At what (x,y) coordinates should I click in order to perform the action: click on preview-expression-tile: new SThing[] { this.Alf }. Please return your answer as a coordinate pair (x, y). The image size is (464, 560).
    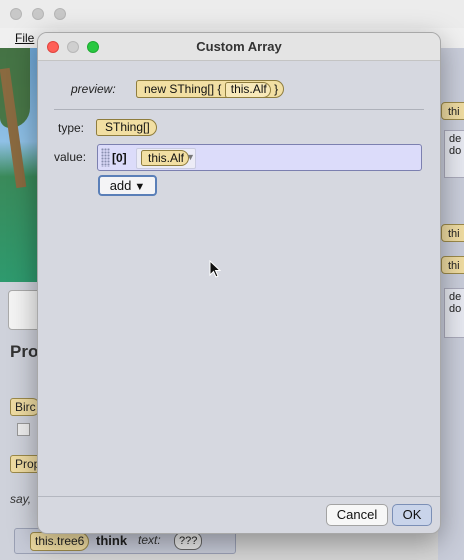
    Looking at the image, I should click on (210, 89).